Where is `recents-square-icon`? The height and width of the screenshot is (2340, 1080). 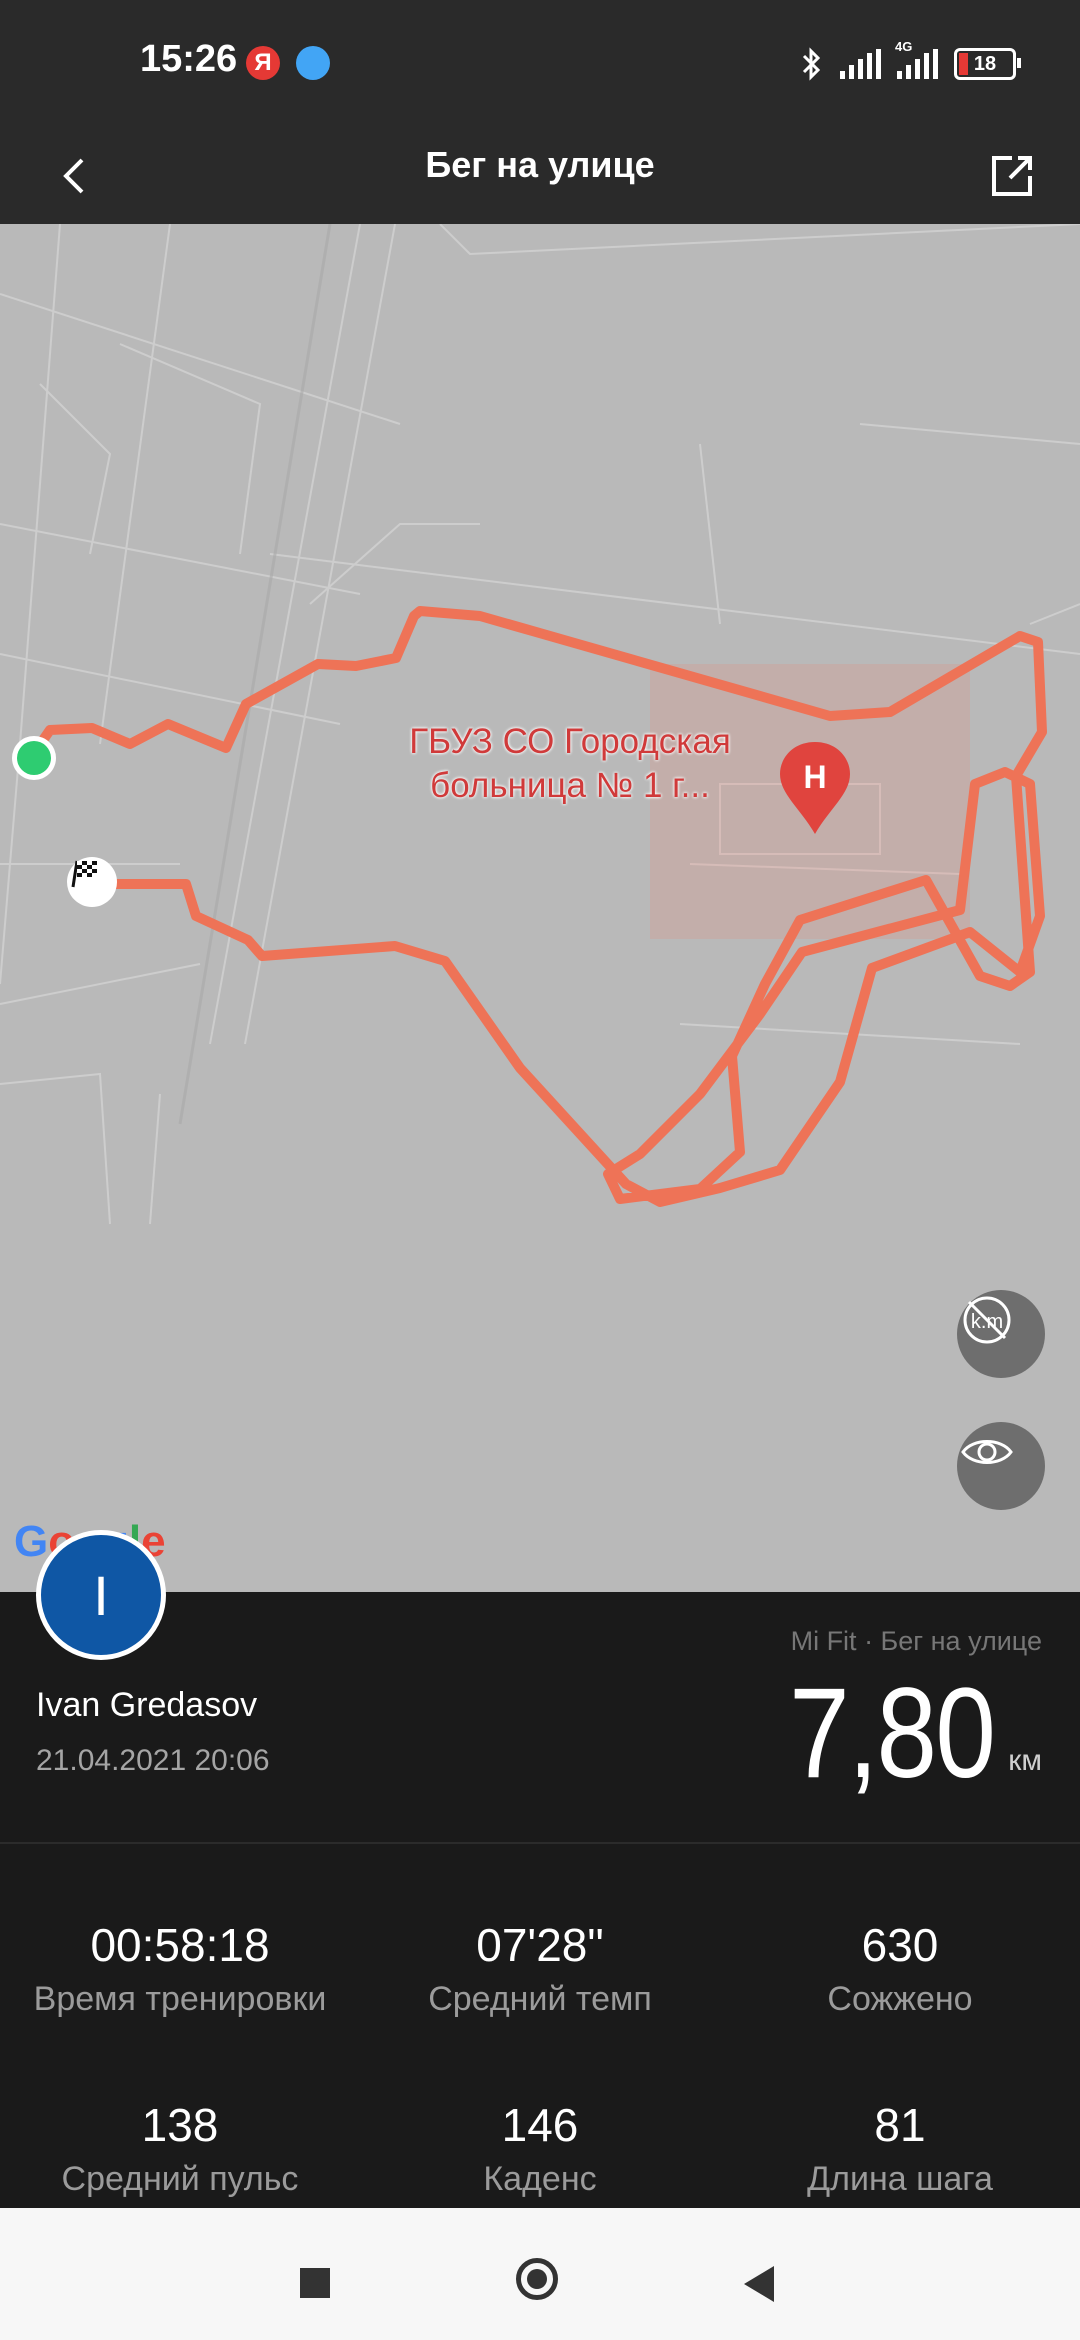 recents-square-icon is located at coordinates (315, 2283).